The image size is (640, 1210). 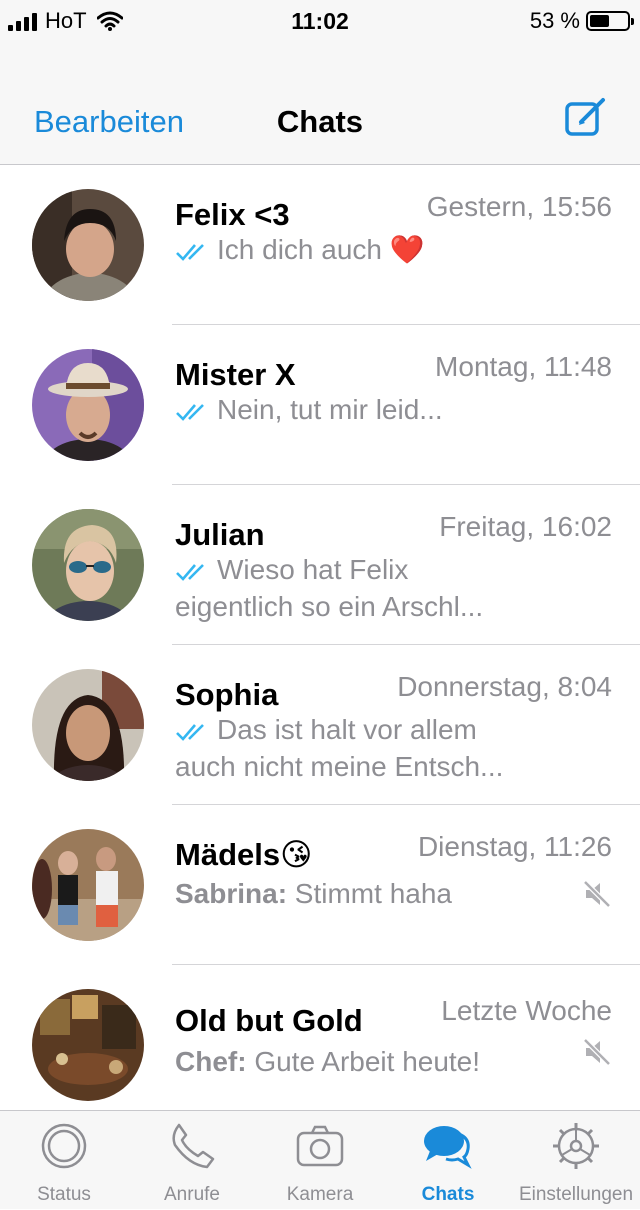 I want to click on chat-time: Freitag, 16:02, so click(x=525, y=526).